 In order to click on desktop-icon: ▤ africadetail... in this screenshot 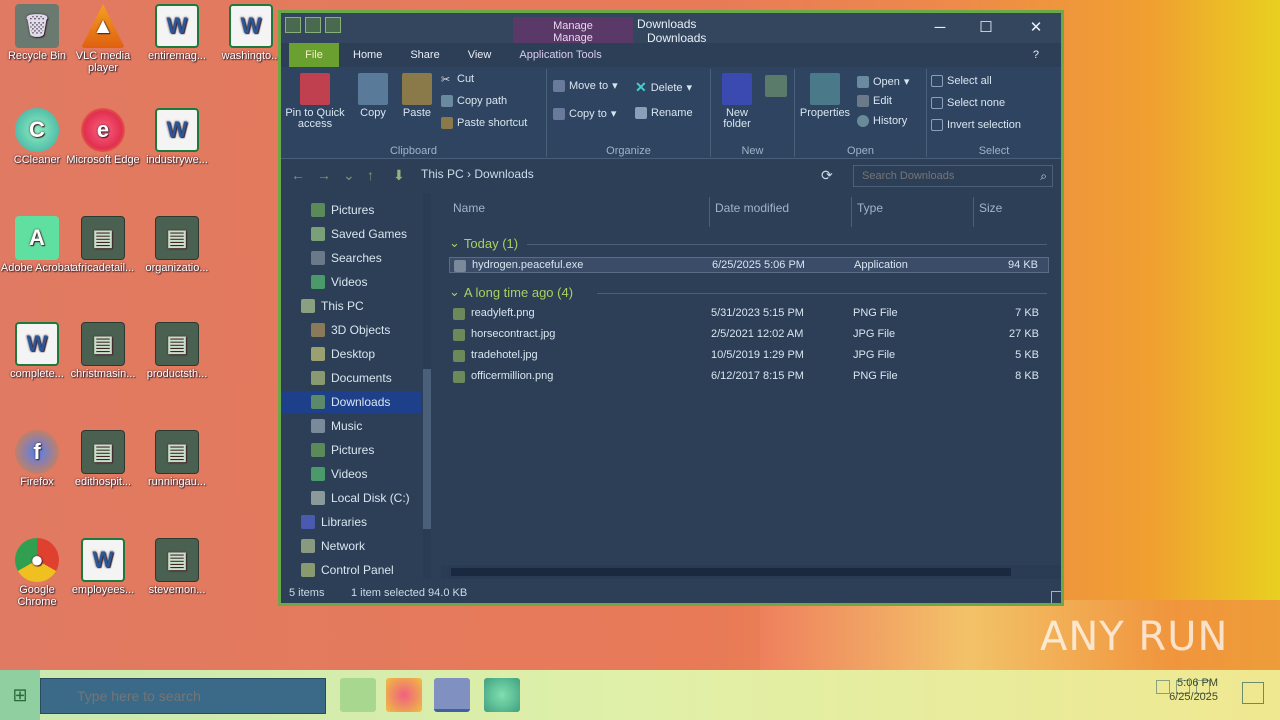, I will do `click(103, 245)`.